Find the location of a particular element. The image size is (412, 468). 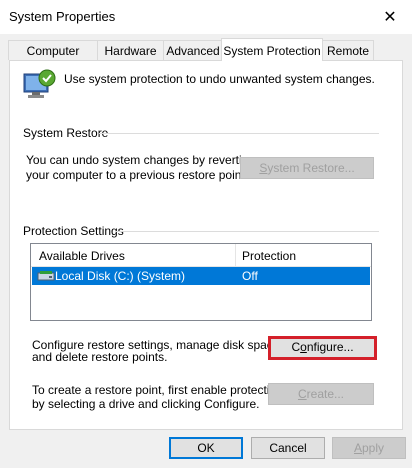

apply-mnemonic: A is located at coordinates (357, 448).